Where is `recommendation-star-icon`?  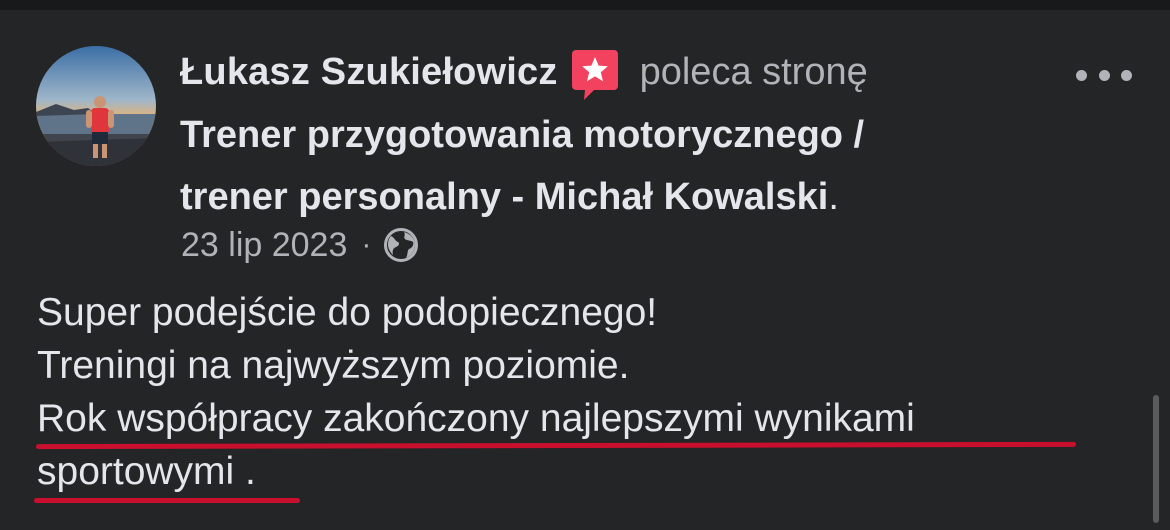
recommendation-star-icon is located at coordinates (595, 74).